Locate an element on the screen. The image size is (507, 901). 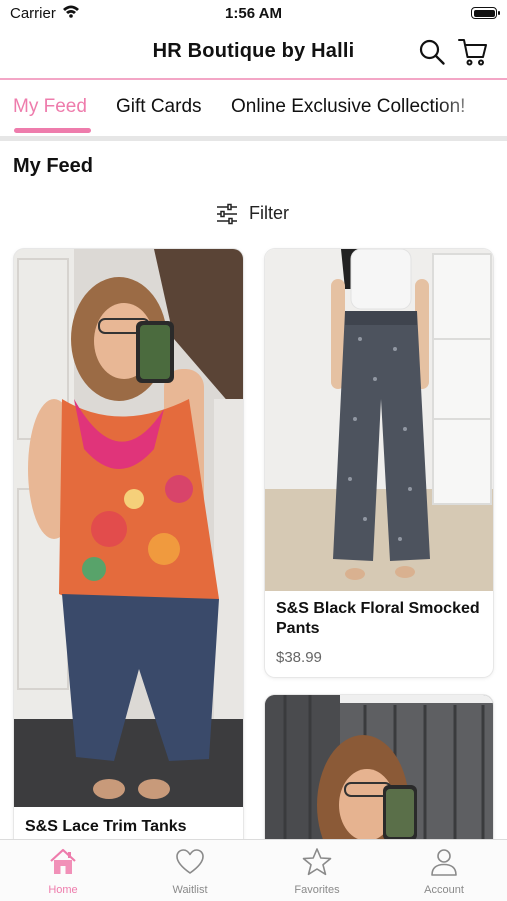
tab-gift-cards: Gift Cards is located at coordinates (159, 107).